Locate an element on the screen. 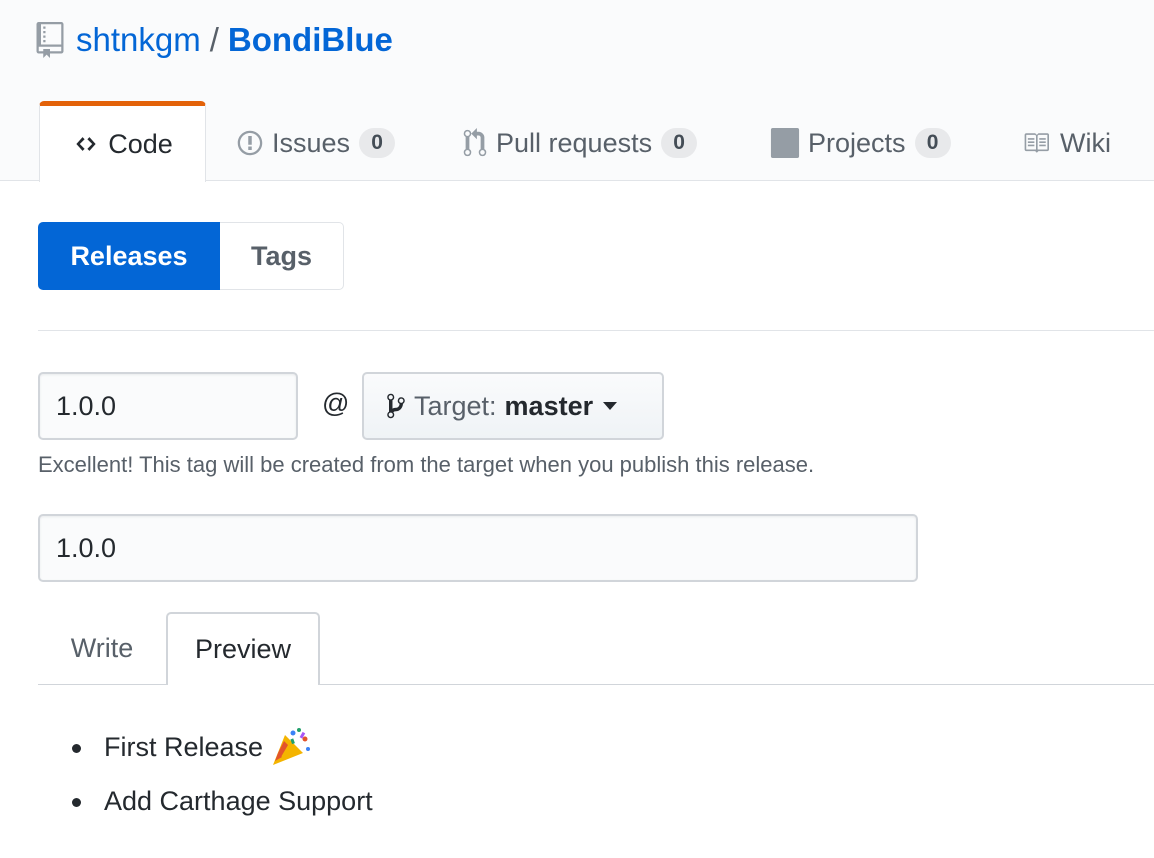 Image resolution: width=1154 pixels, height=858 pixels. book-icon is located at coordinates (1036, 143).